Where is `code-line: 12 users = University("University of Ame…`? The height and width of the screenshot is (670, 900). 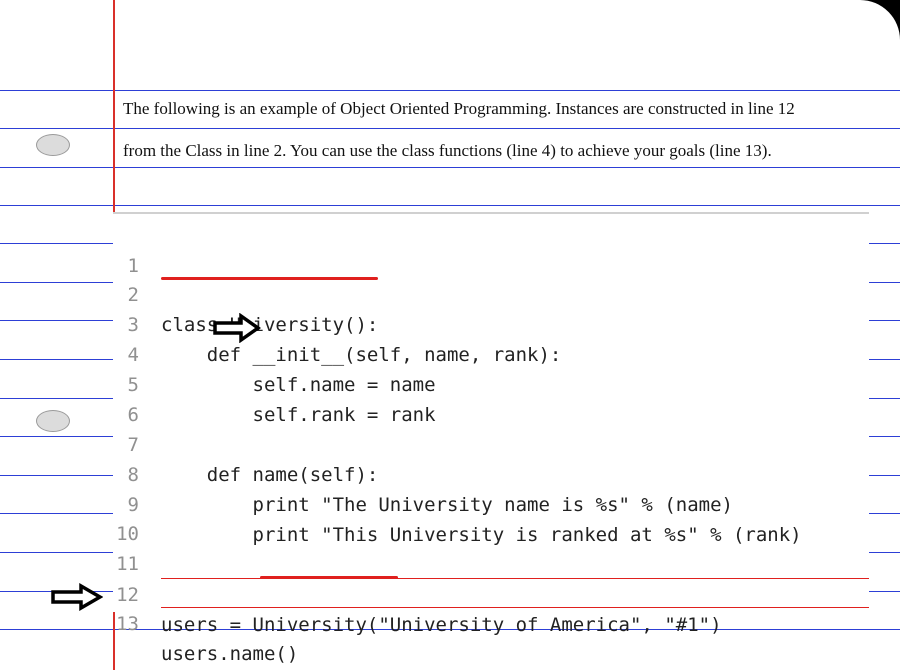 code-line: 12 users = University("University of Ame… is located at coordinates (491, 593).